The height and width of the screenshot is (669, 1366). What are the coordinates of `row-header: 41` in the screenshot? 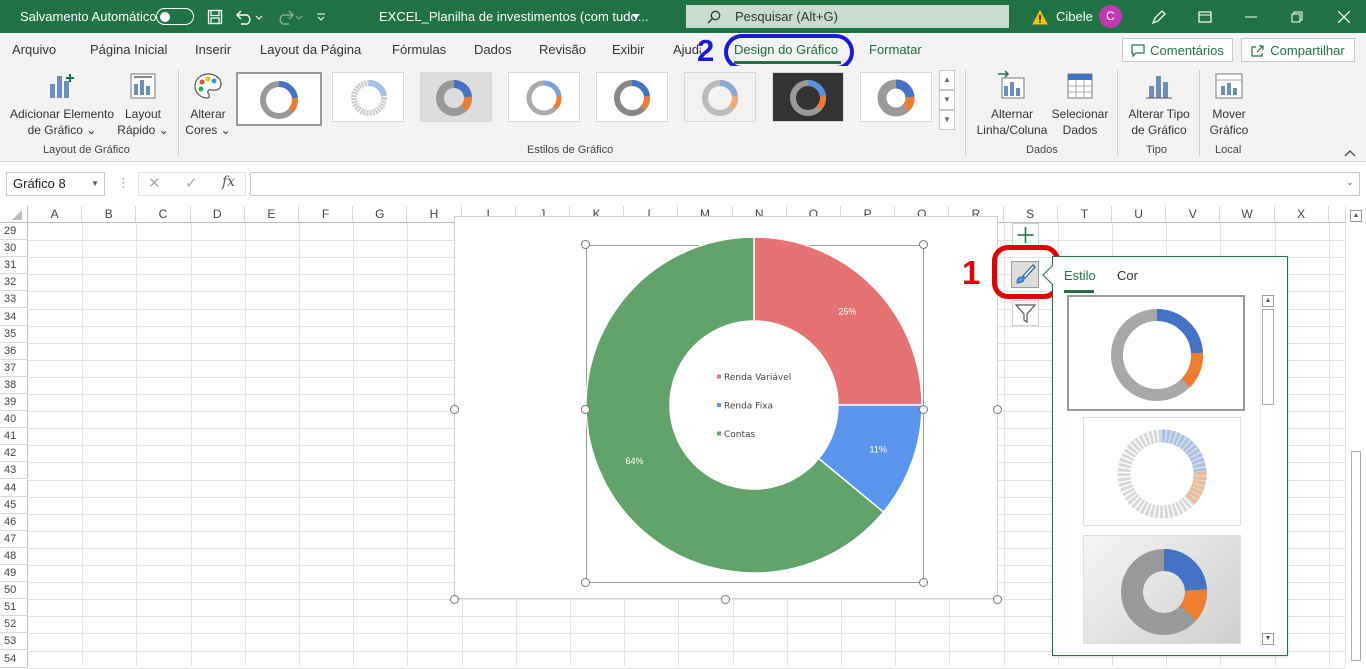 It's located at (14, 437).